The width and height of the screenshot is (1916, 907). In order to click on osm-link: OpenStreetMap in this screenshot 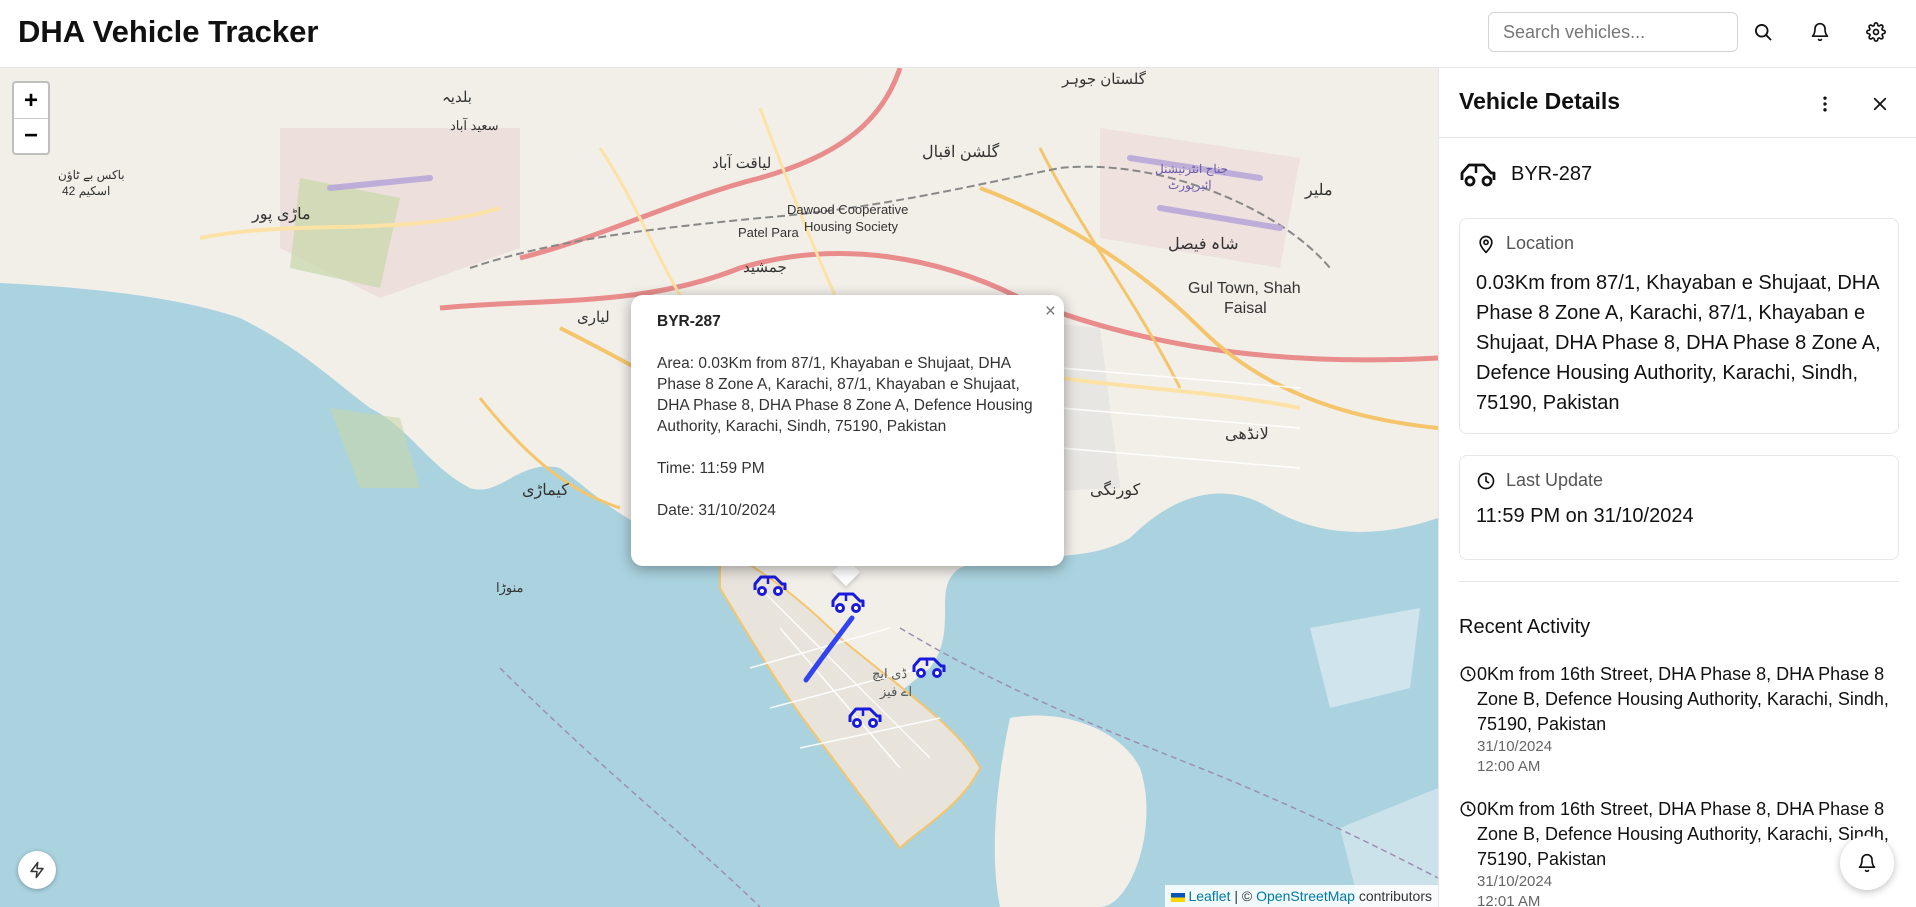, I will do `click(1305, 896)`.